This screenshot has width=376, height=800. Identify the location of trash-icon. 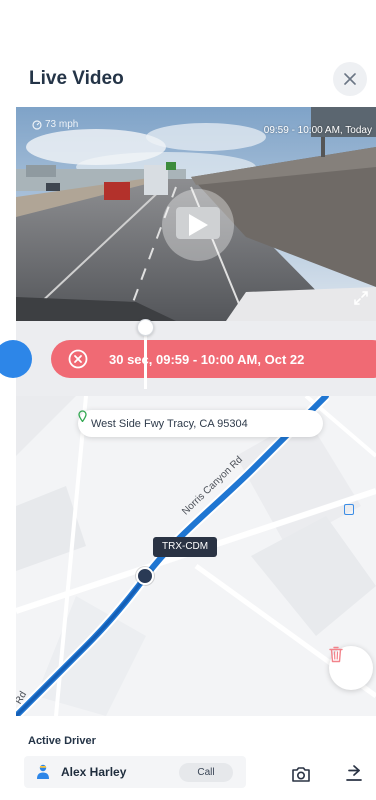
(336, 654).